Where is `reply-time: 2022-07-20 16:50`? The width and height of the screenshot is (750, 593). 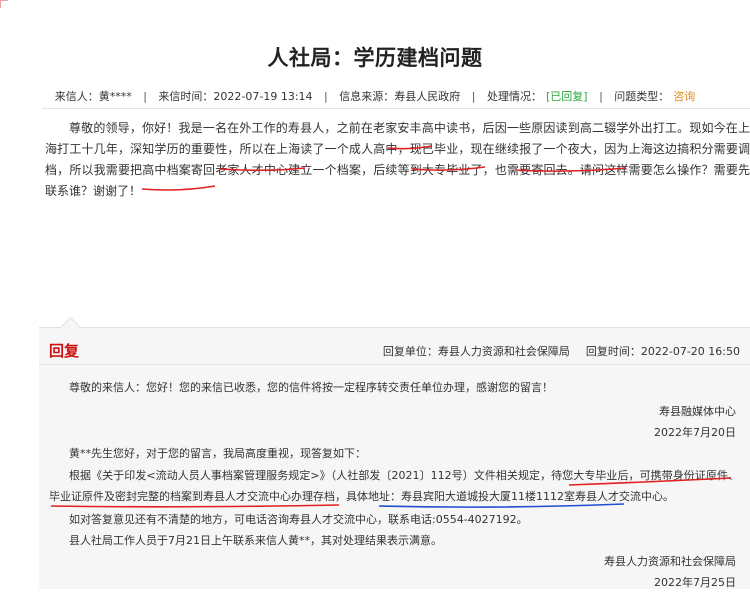
reply-time: 2022-07-20 16:50 is located at coordinates (690, 351).